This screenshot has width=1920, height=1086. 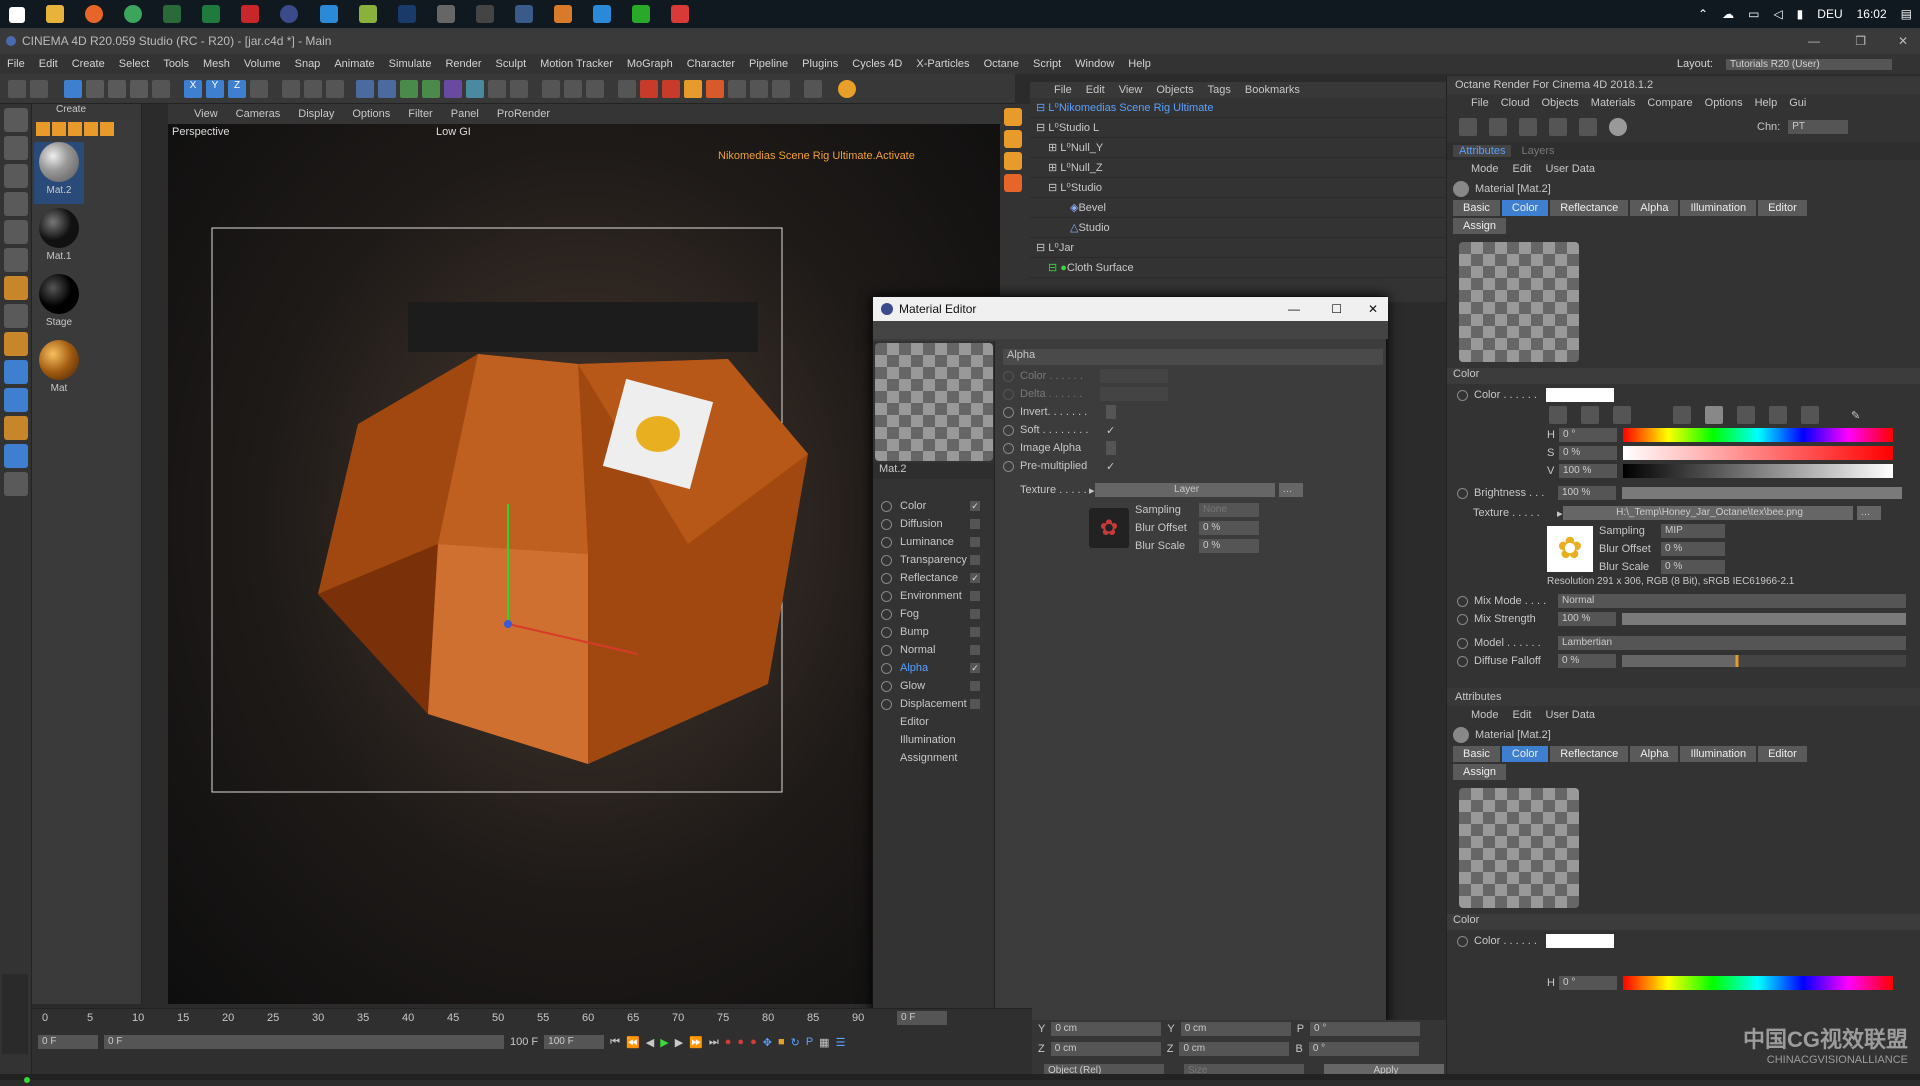 What do you see at coordinates (519, 88) in the screenshot?
I see `light-icon` at bounding box center [519, 88].